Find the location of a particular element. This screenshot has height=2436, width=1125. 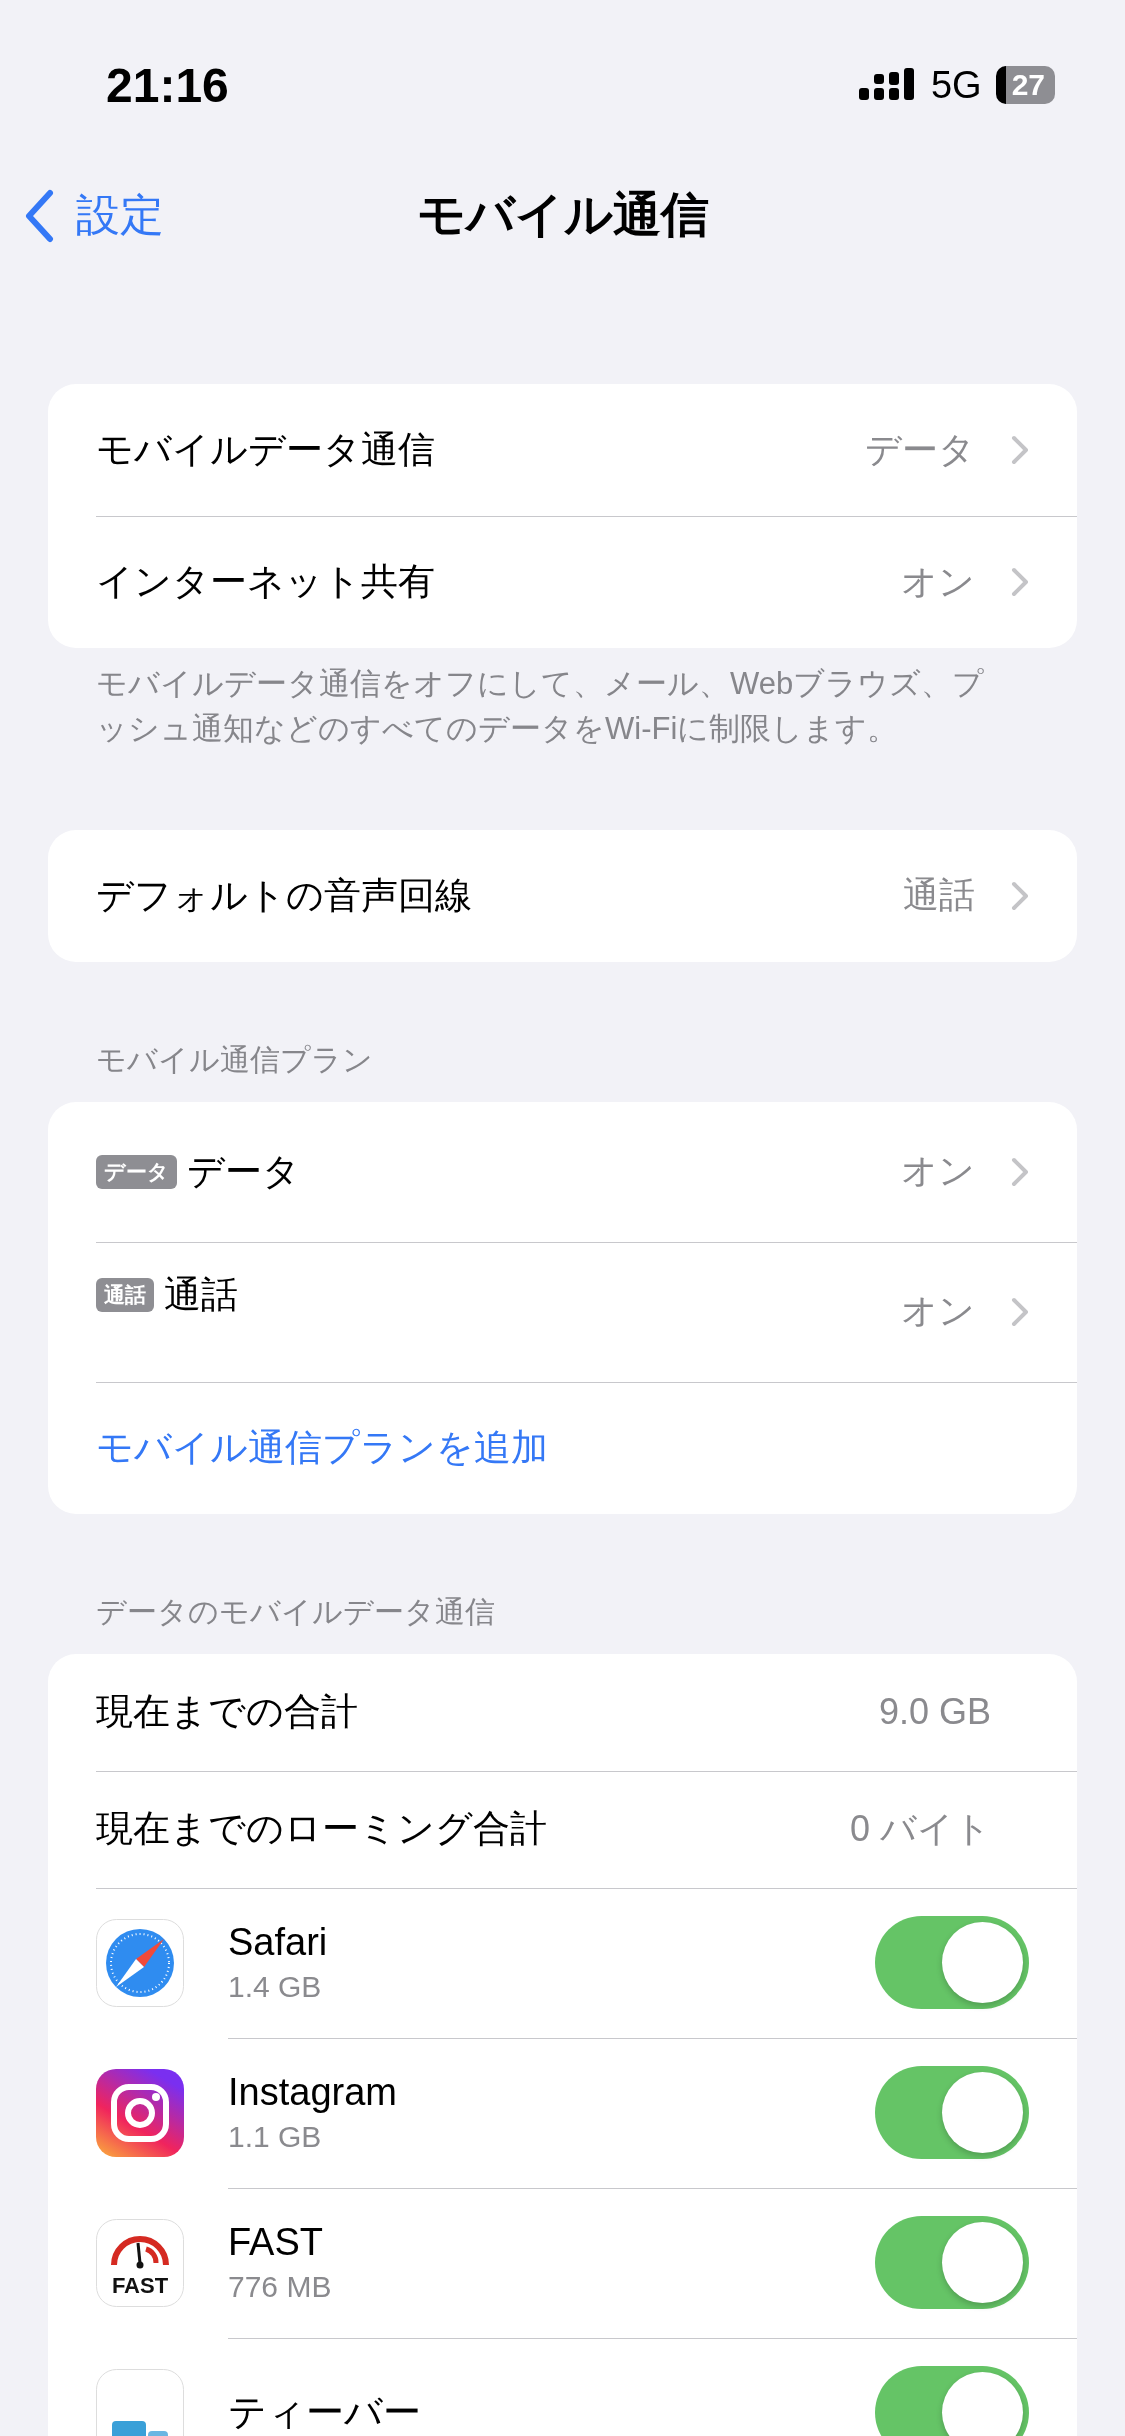

section-footer: モバイルデータ通信をオフにして、メール、Webブラウズ、プッシュ通知などのすべてのデータをWi-Fiに制限します。 is located at coordinates (562, 700).